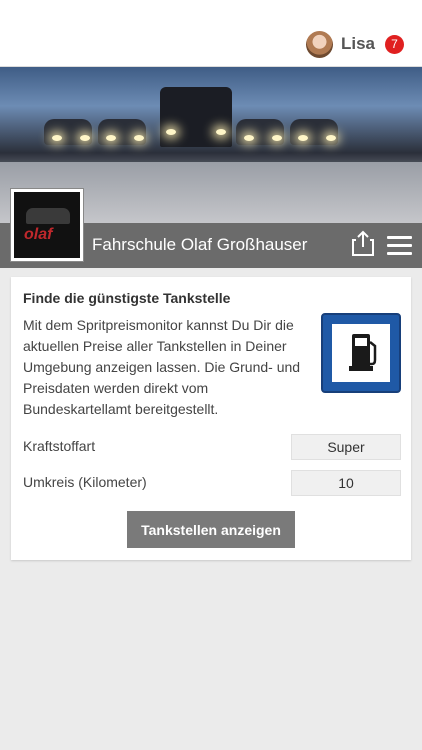 This screenshot has height=750, width=422. What do you see at coordinates (361, 353) in the screenshot?
I see `fuel-station-sign-icon` at bounding box center [361, 353].